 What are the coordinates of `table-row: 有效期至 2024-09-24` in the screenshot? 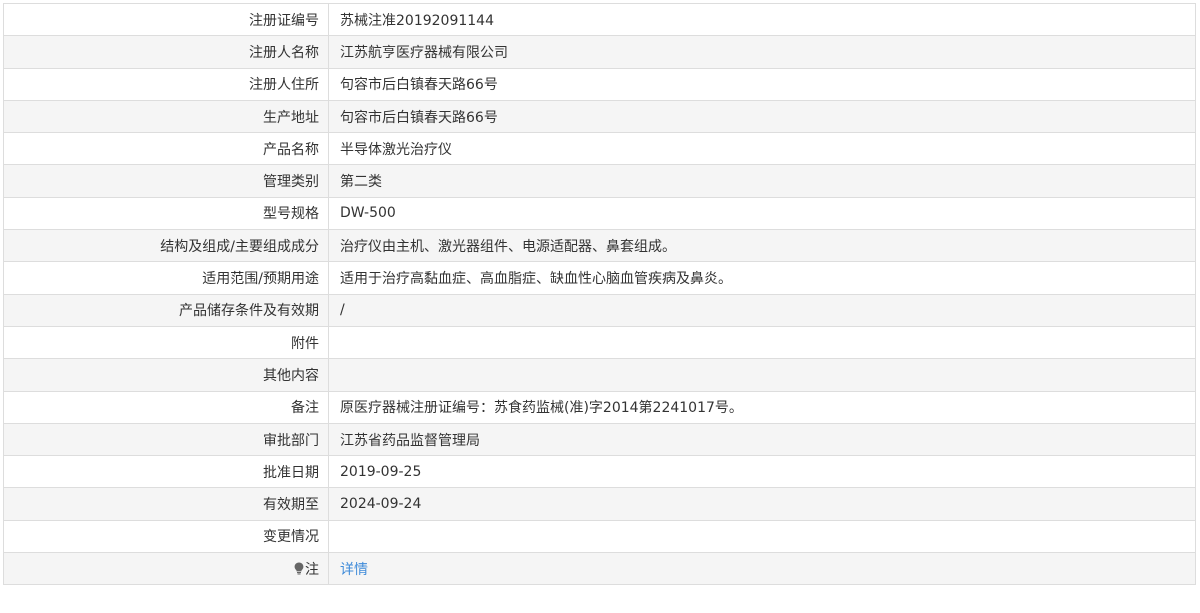 It's located at (599, 504).